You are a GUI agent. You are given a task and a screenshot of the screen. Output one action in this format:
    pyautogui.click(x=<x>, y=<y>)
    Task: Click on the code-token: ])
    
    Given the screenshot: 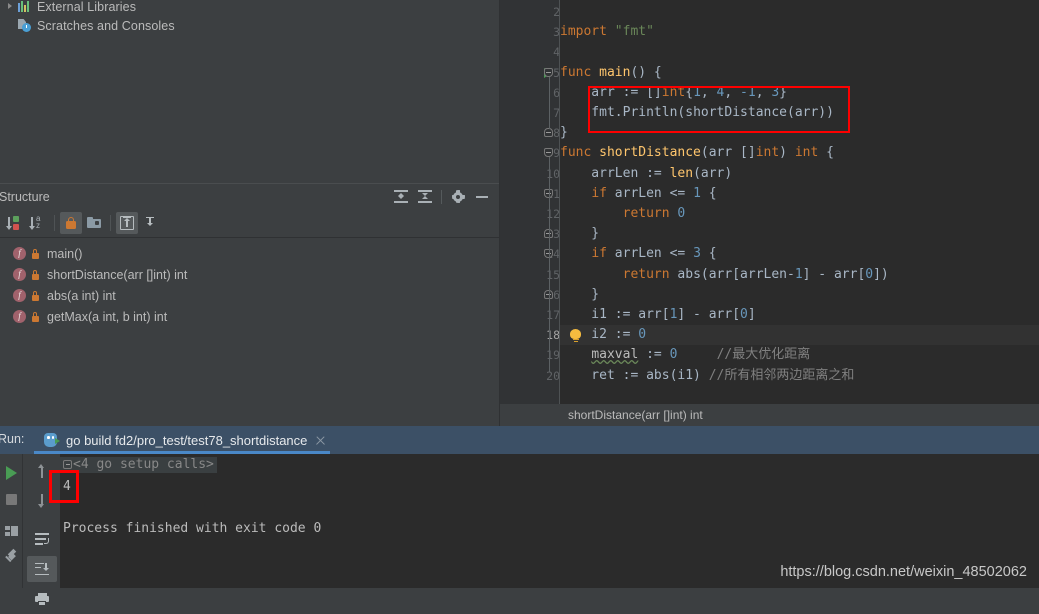 What is the action you would take?
    pyautogui.click(x=881, y=274)
    